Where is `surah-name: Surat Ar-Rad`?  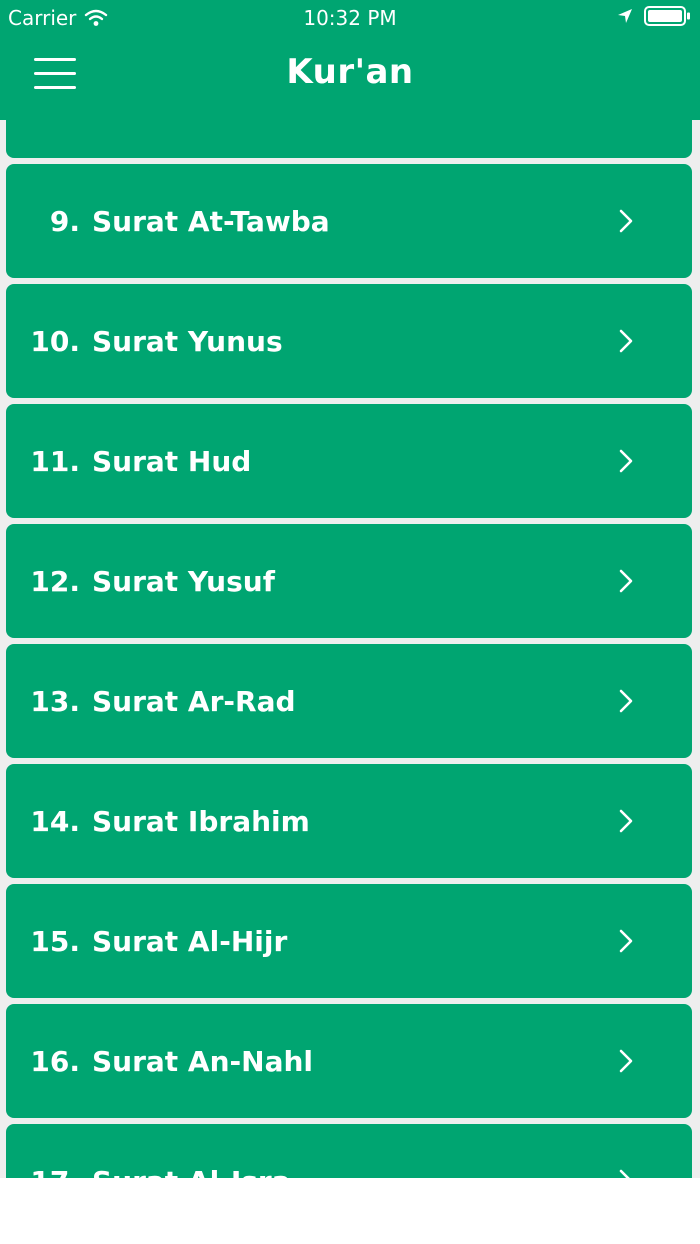 surah-name: Surat Ar-Rad is located at coordinates (194, 701).